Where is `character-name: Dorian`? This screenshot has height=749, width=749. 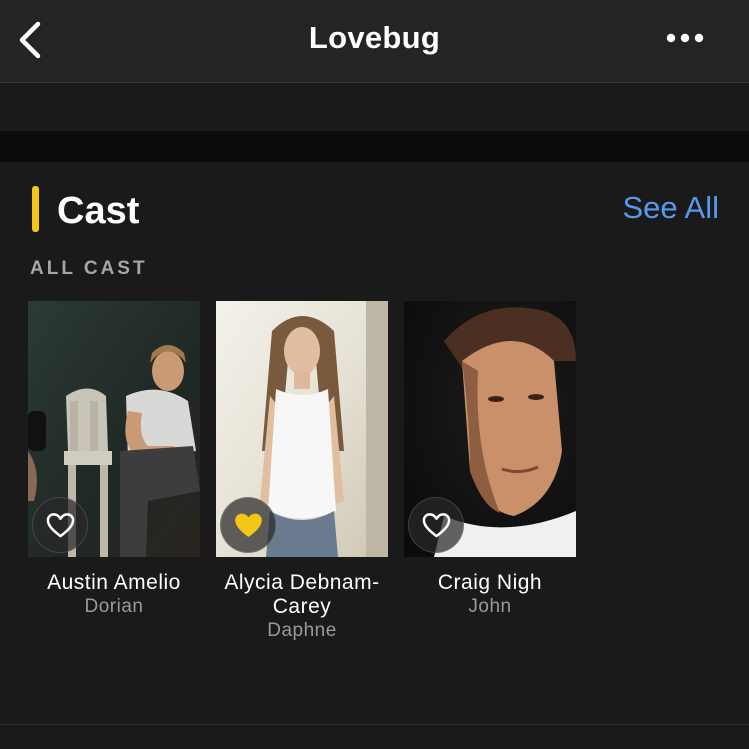
character-name: Dorian is located at coordinates (114, 606).